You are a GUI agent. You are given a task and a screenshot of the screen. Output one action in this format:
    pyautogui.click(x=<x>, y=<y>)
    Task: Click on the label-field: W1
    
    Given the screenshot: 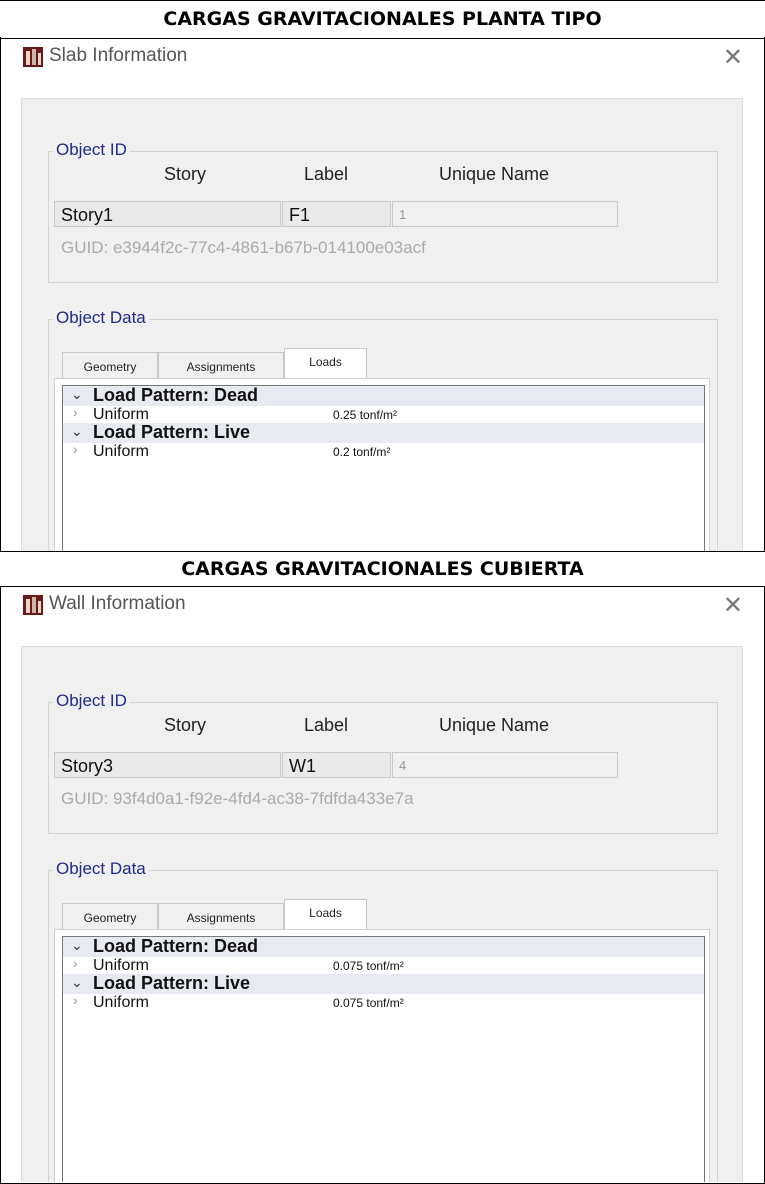 What is the action you would take?
    pyautogui.click(x=336, y=765)
    